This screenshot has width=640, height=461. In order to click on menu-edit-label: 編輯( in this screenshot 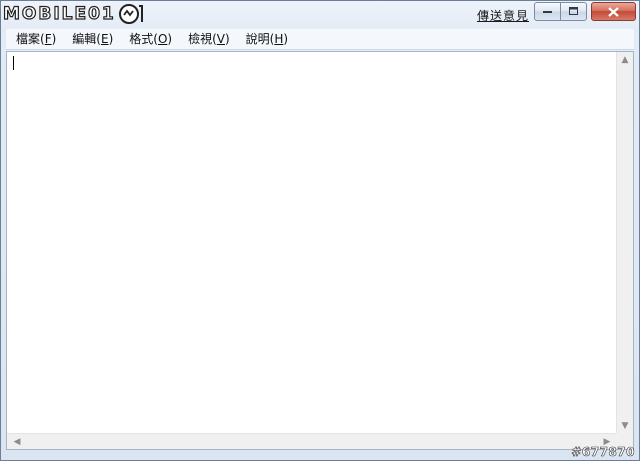, I will do `click(86, 39)`.